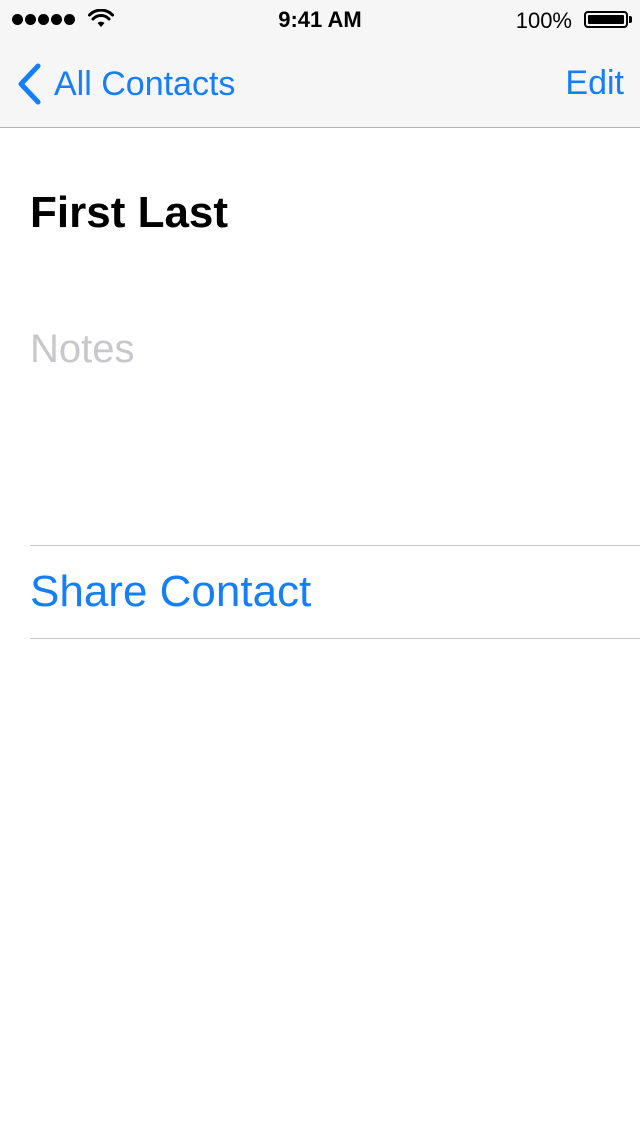 The width and height of the screenshot is (640, 1136). Describe the element at coordinates (320, 20) in the screenshot. I see `status-bar: 9:41 AM 100%` at that location.